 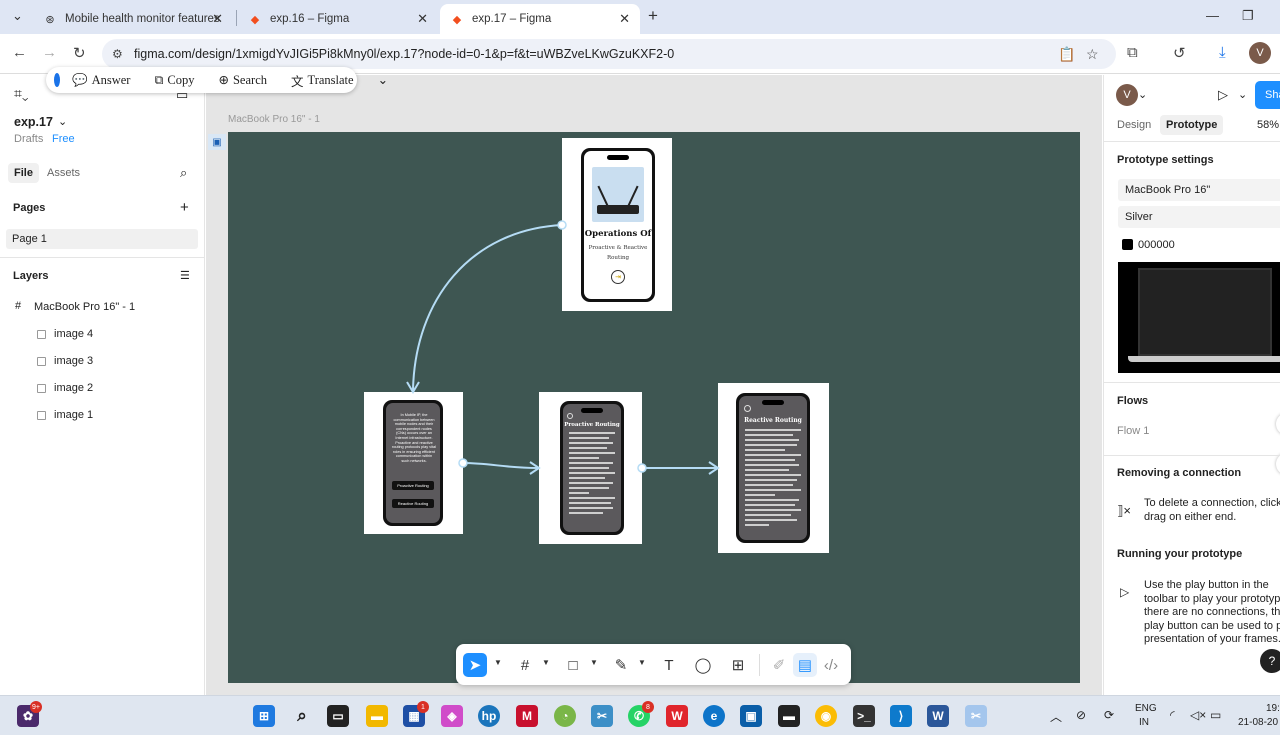 What do you see at coordinates (738, 665) in the screenshot?
I see `actions-tool-icon: ⊞` at bounding box center [738, 665].